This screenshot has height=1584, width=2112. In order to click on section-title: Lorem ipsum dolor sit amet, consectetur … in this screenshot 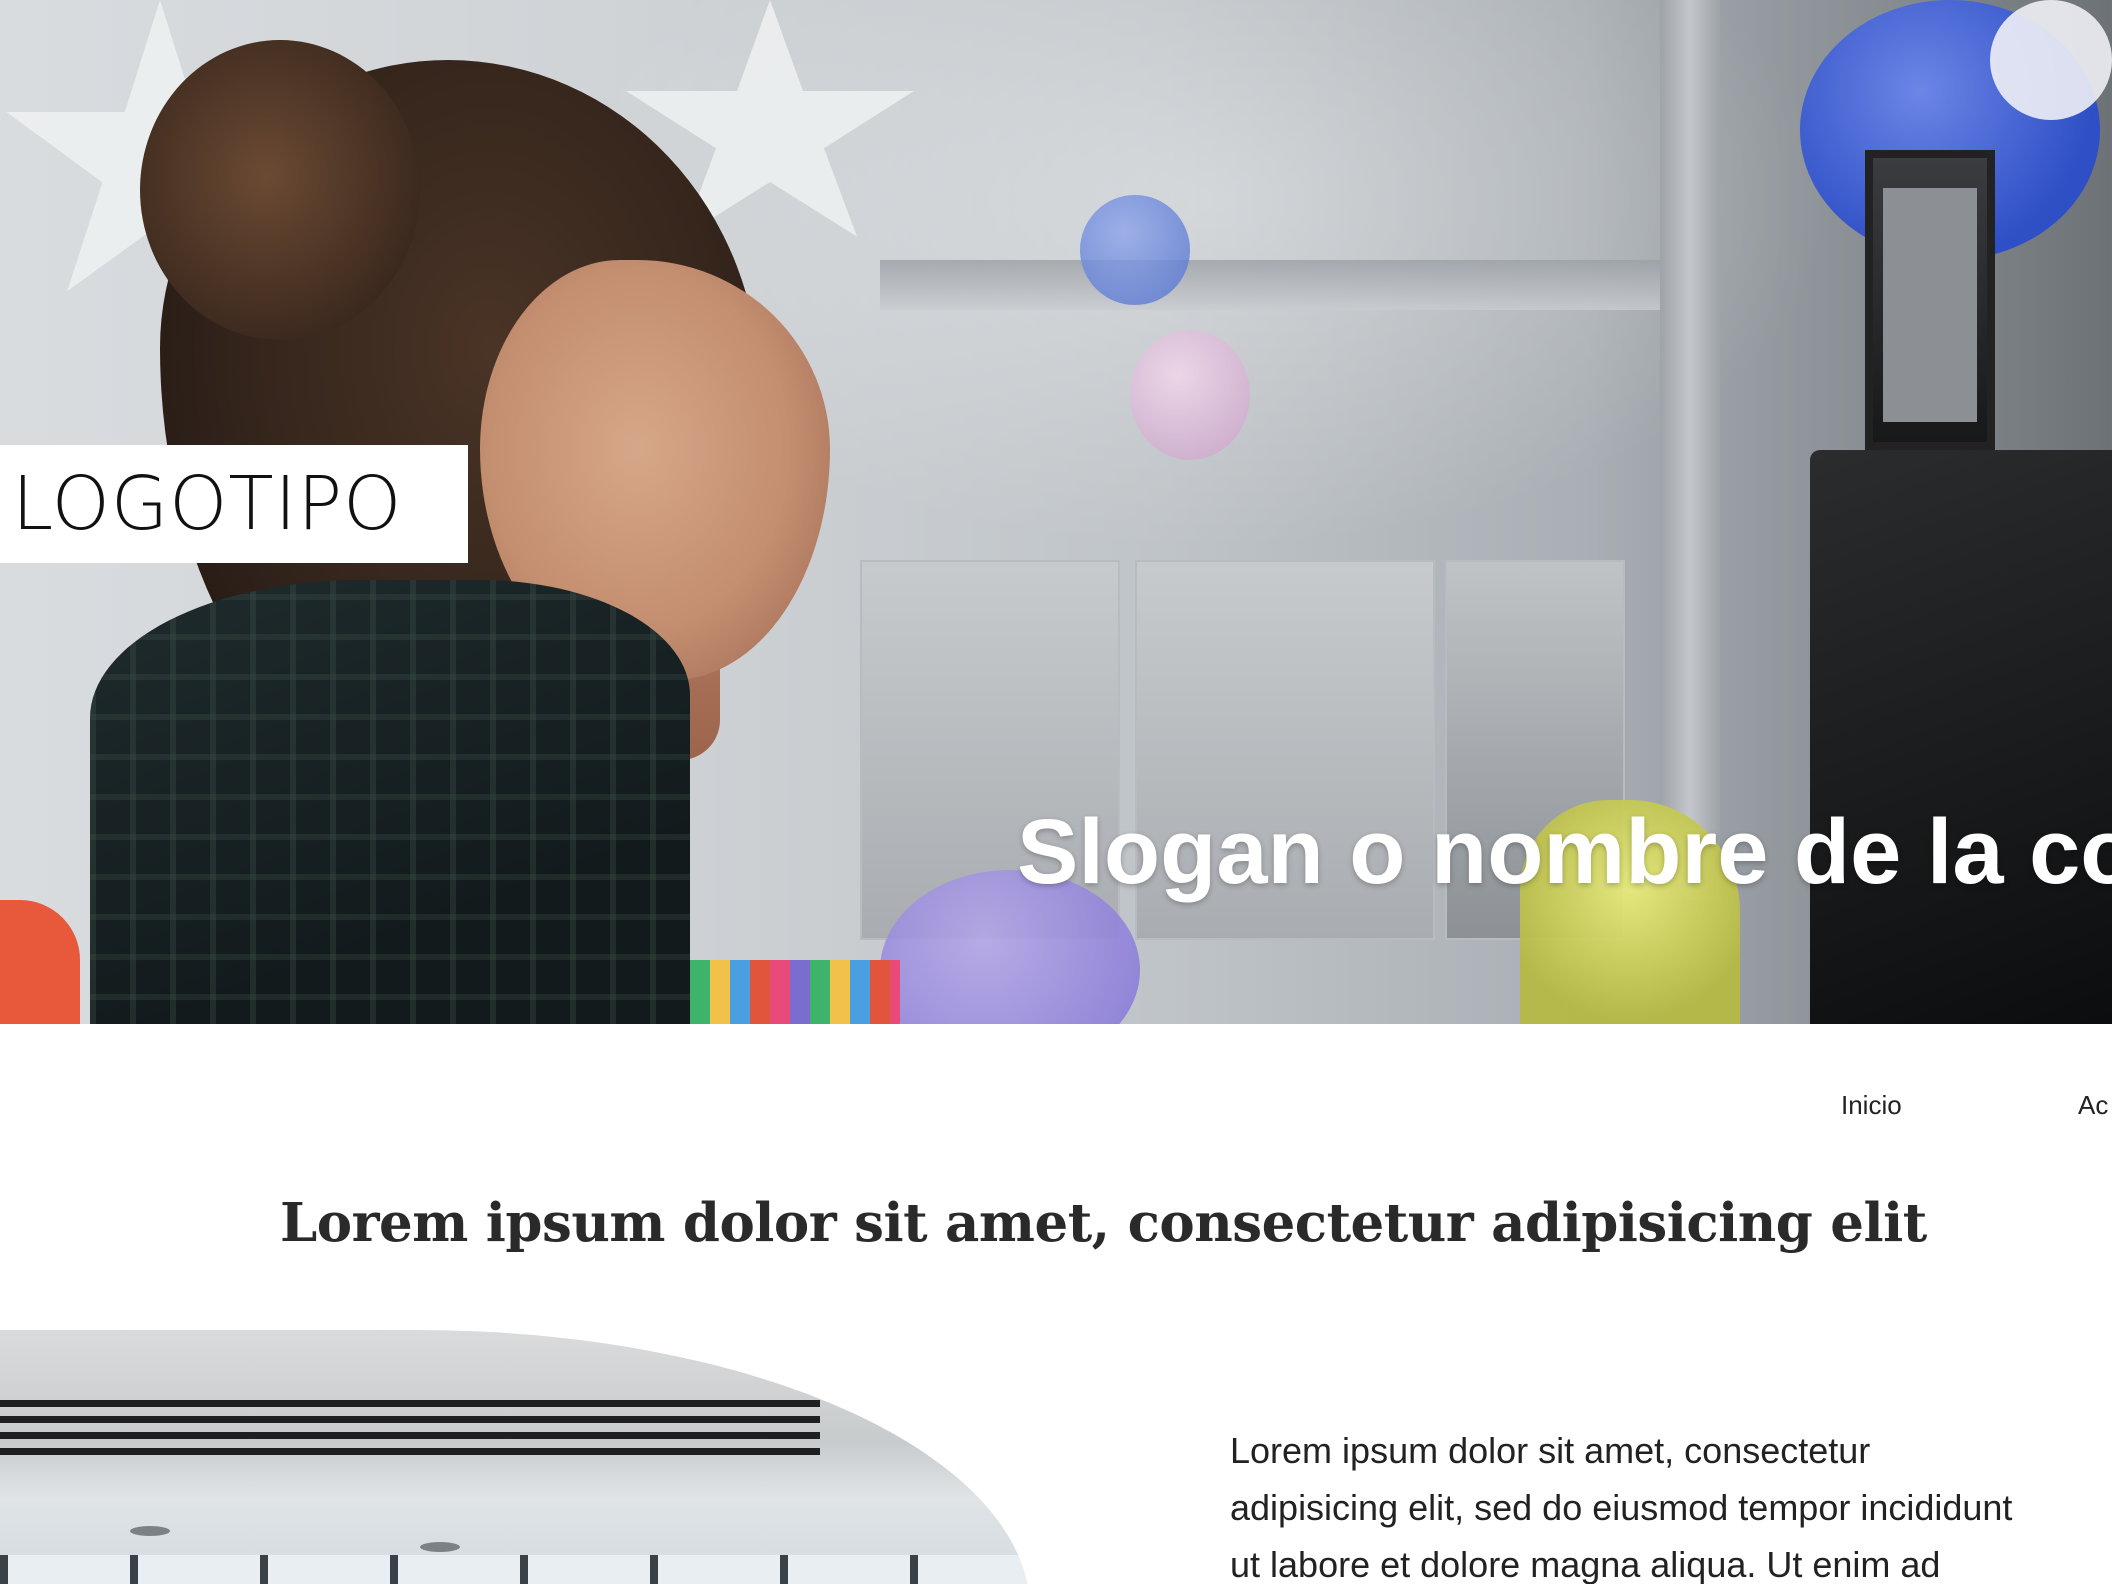, I will do `click(1103, 1223)`.